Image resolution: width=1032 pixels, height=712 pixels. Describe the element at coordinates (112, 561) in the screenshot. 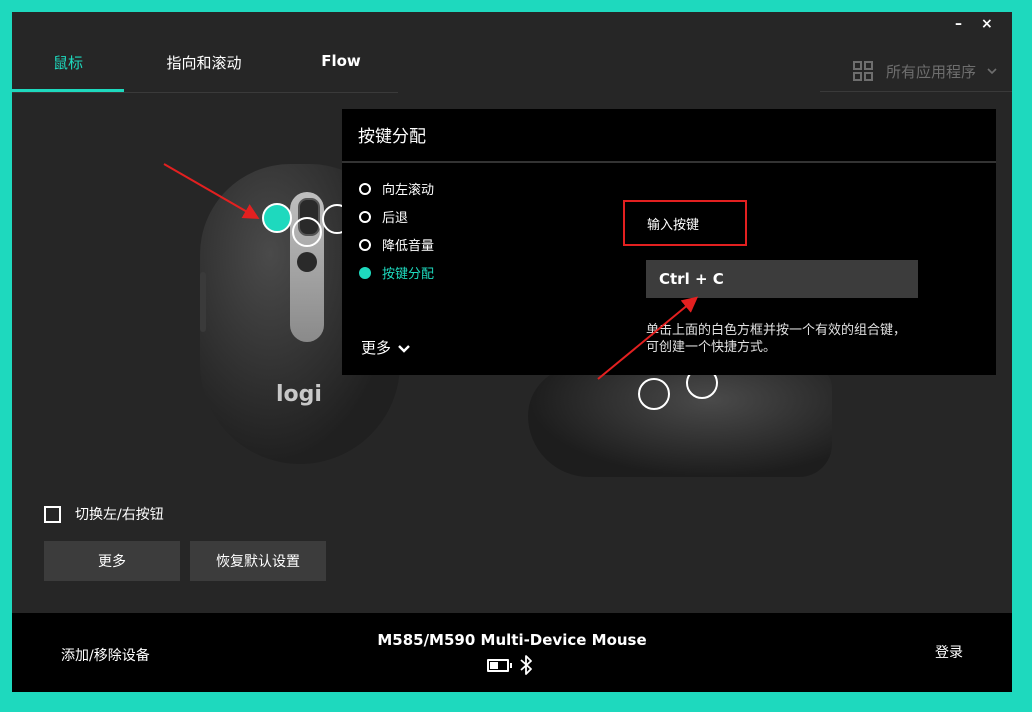

I see `more-button: 更多` at that location.